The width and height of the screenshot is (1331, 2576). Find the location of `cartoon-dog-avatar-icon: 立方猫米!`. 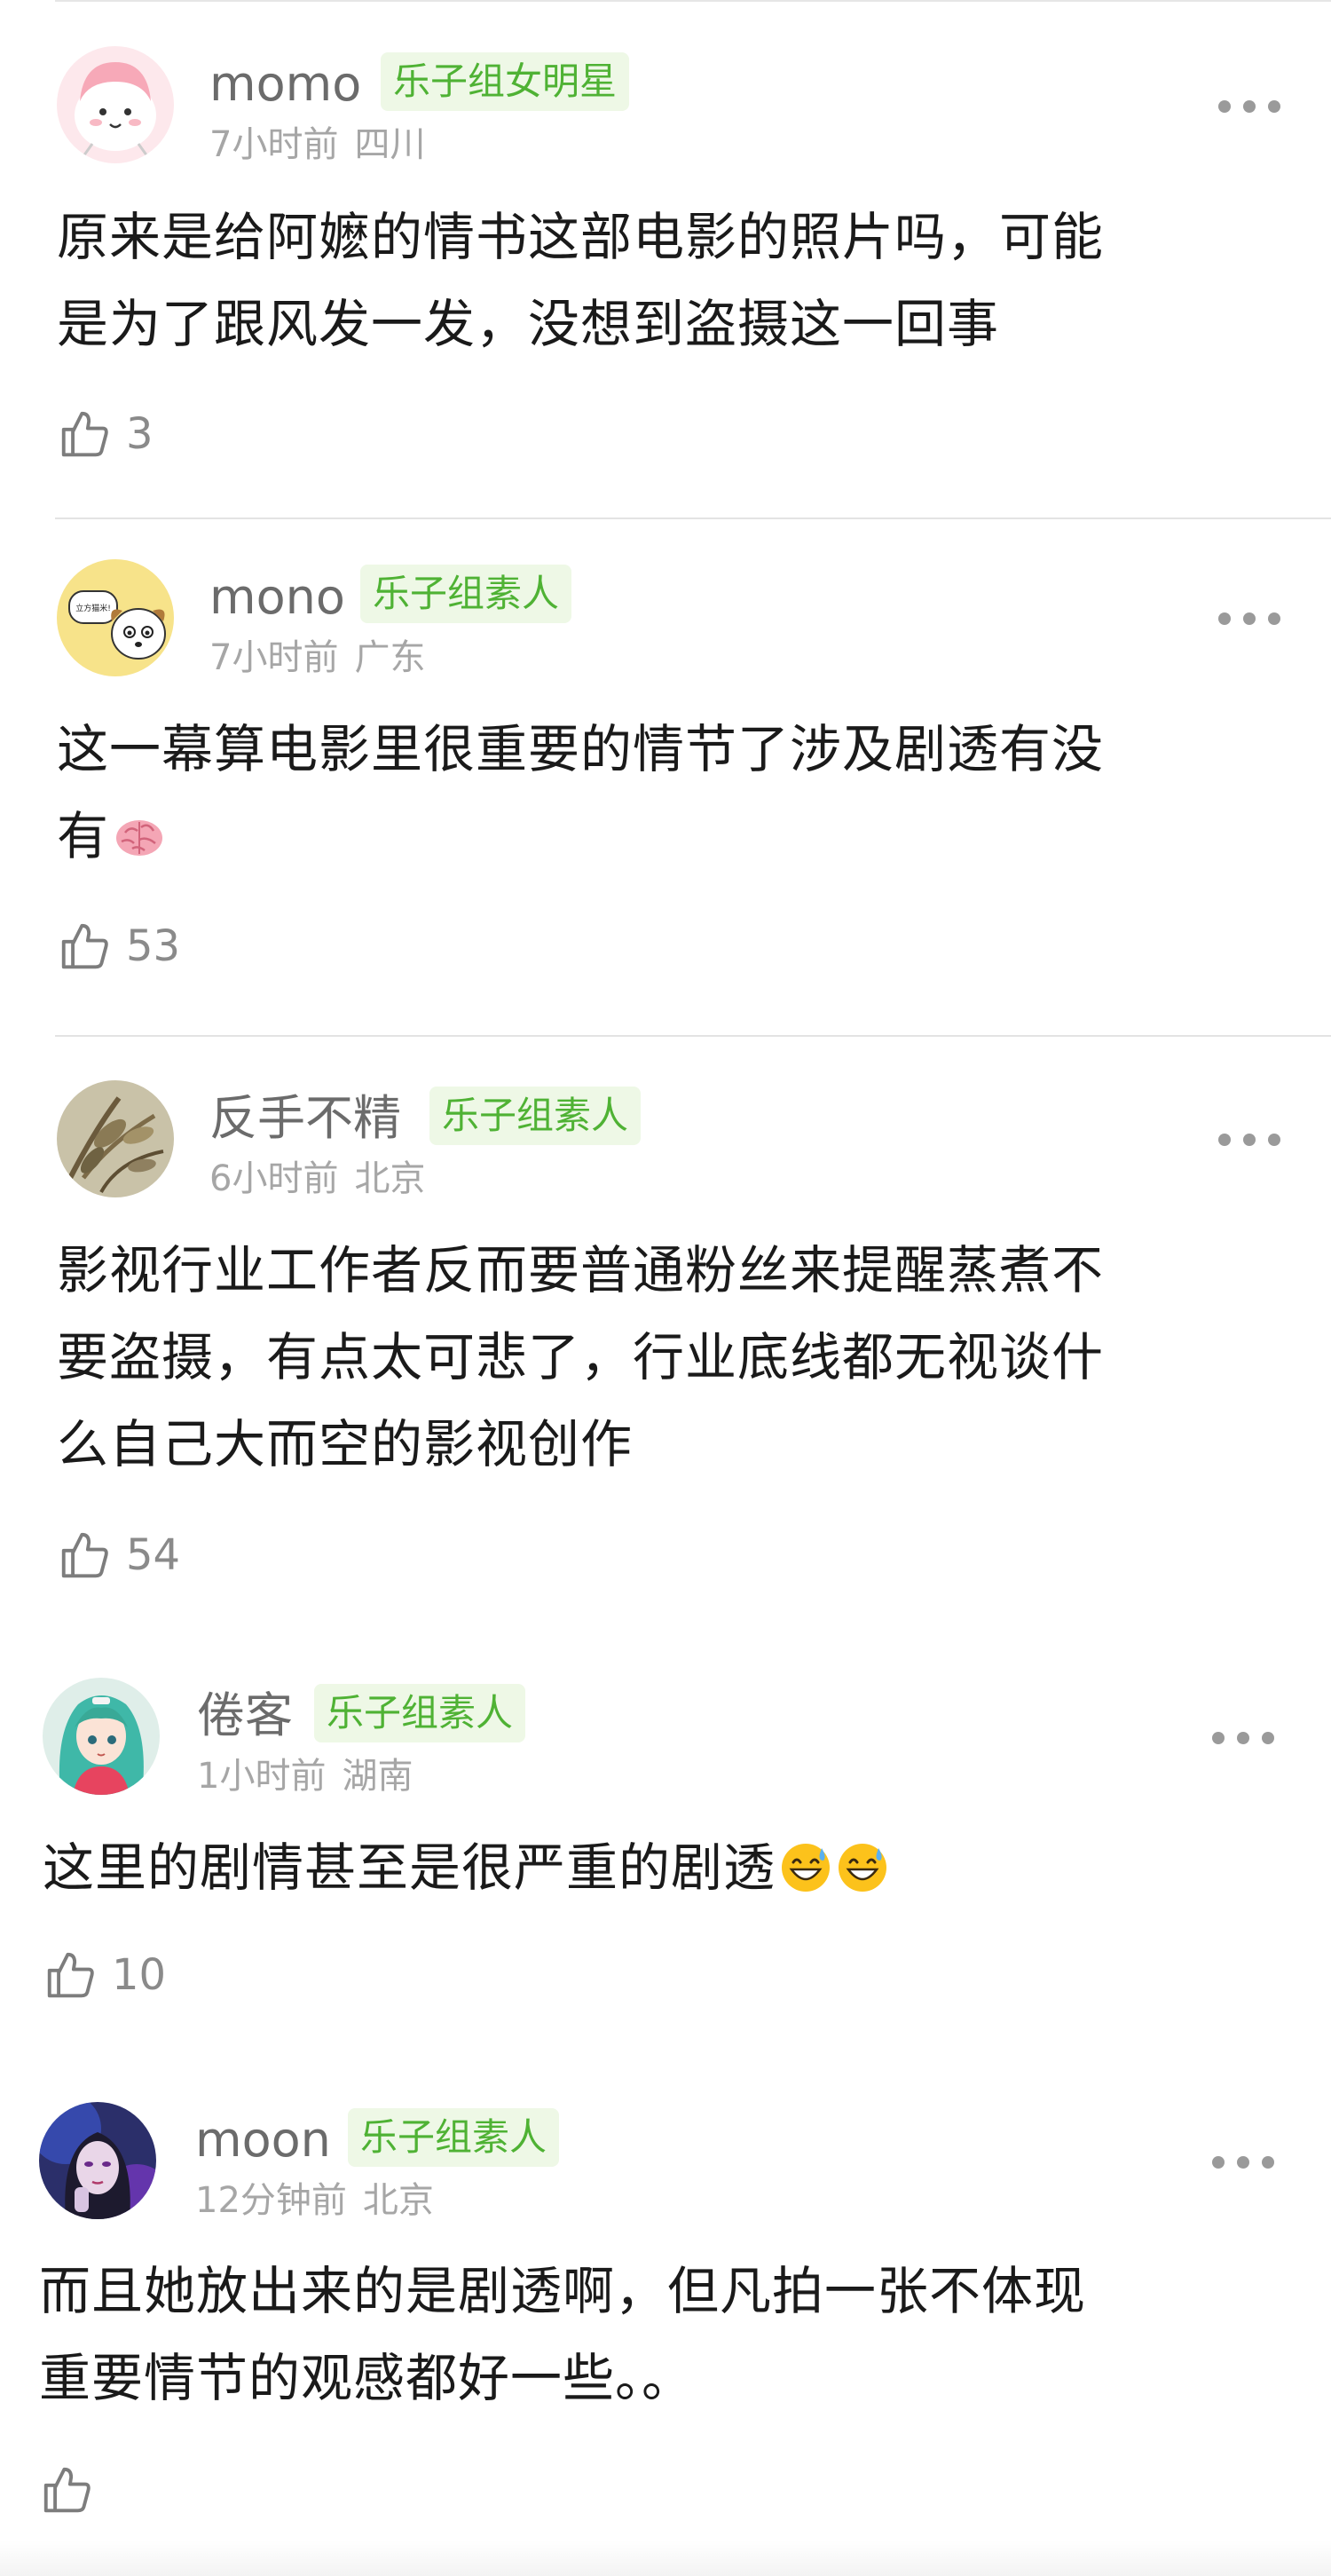

cartoon-dog-avatar-icon: 立方猫米! is located at coordinates (115, 617).